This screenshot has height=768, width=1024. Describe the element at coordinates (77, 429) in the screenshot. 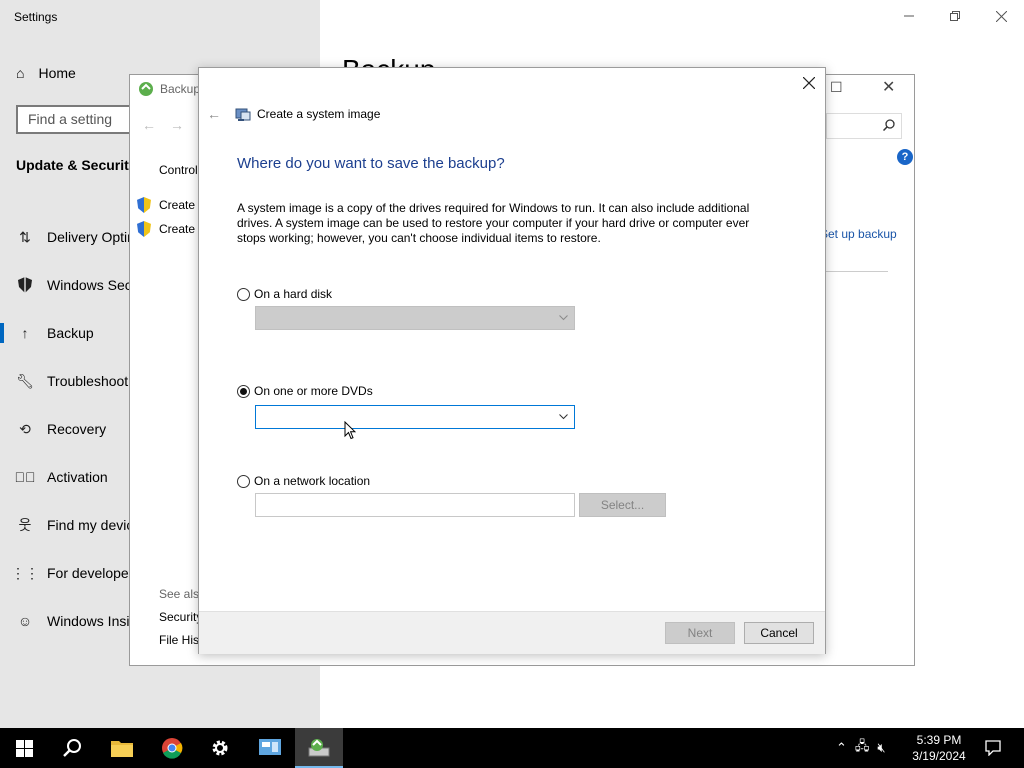

I see `nav-item-label: Recovery` at that location.